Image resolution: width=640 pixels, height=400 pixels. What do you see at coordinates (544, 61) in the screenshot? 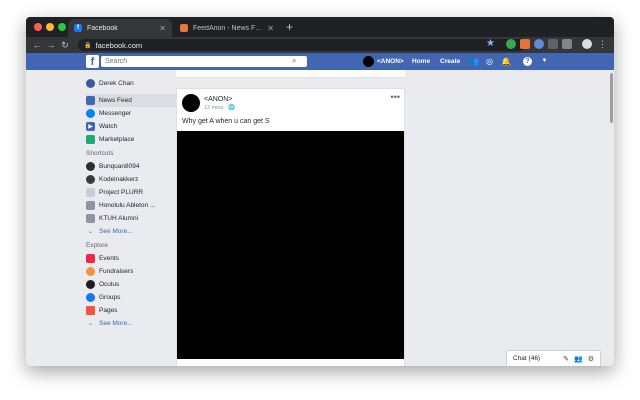
I see `account-dropdown-icon: ▼` at bounding box center [544, 61].